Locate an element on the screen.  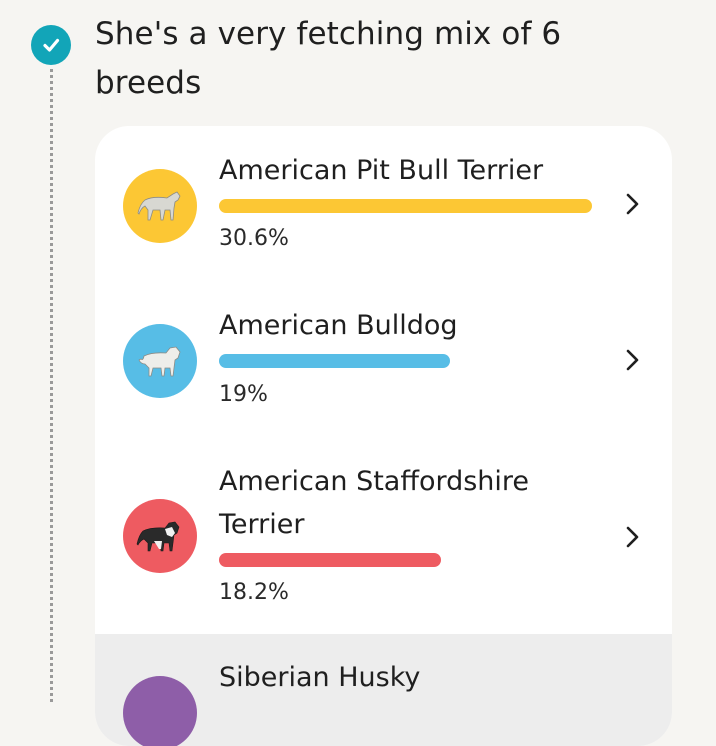
timeline-connector is located at coordinates (51, 382).